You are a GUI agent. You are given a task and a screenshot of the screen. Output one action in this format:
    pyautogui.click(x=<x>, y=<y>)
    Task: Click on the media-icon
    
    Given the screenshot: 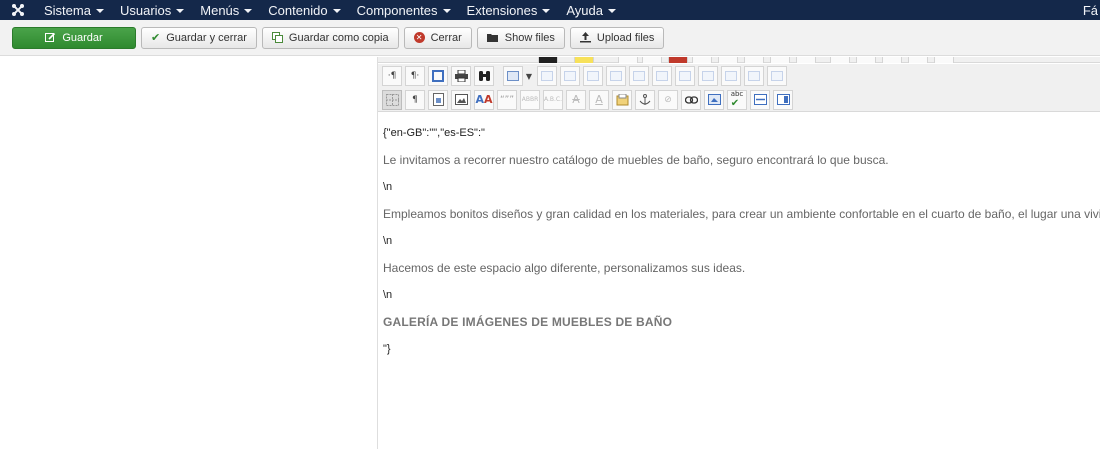 What is the action you would take?
    pyautogui.click(x=714, y=99)
    